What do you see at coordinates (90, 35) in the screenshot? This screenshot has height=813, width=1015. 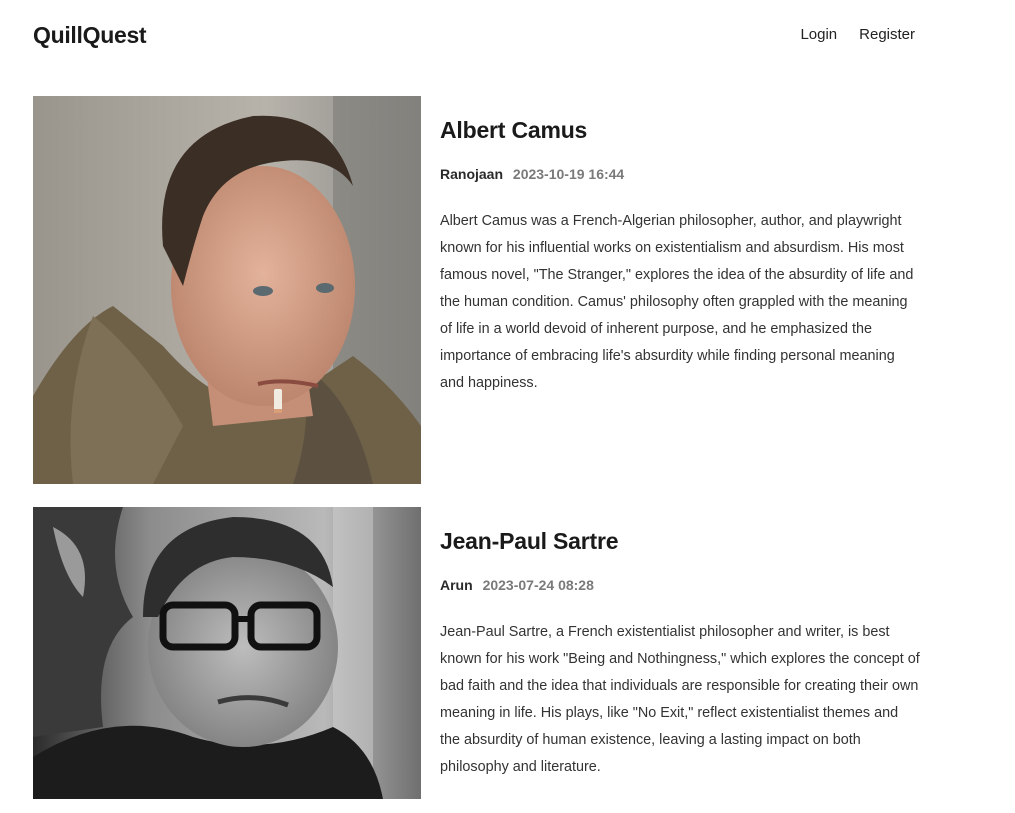 I see `site-logo: QuillQuest` at bounding box center [90, 35].